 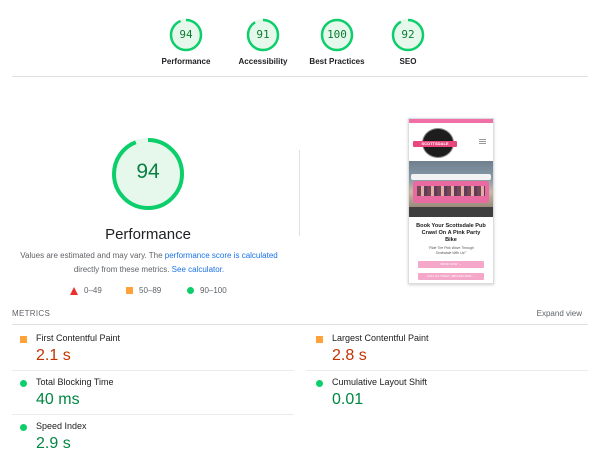 I want to click on legend-fail-label: 0–49, so click(x=93, y=290).